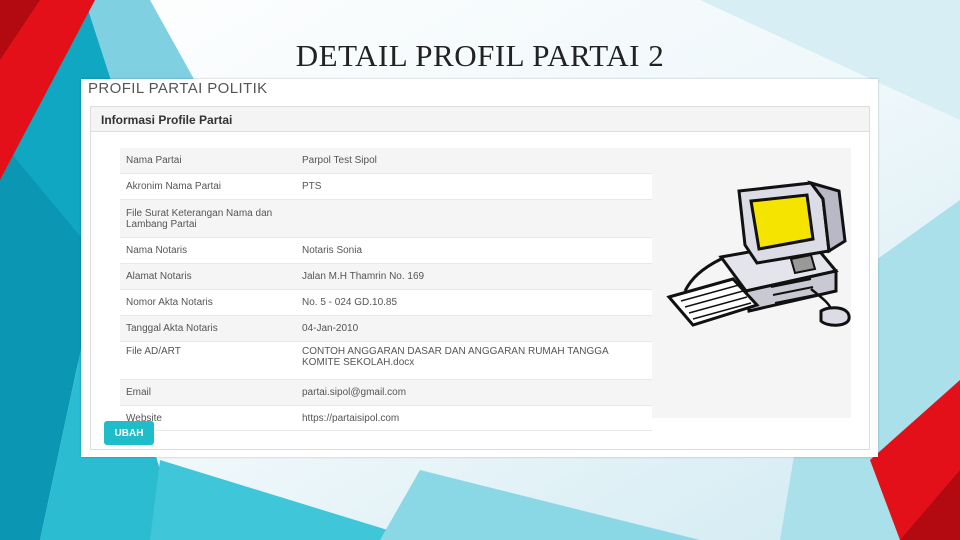  Describe the element at coordinates (174, 186) in the screenshot. I see `row-label: Akronim Nama Partai` at that location.